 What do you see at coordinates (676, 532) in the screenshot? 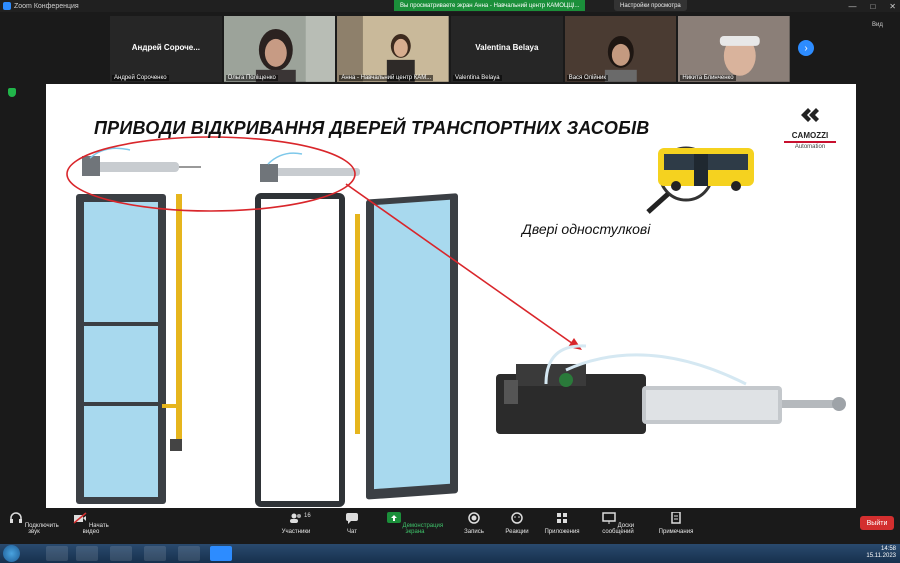
I see `notes-label: Примечания` at bounding box center [676, 532].